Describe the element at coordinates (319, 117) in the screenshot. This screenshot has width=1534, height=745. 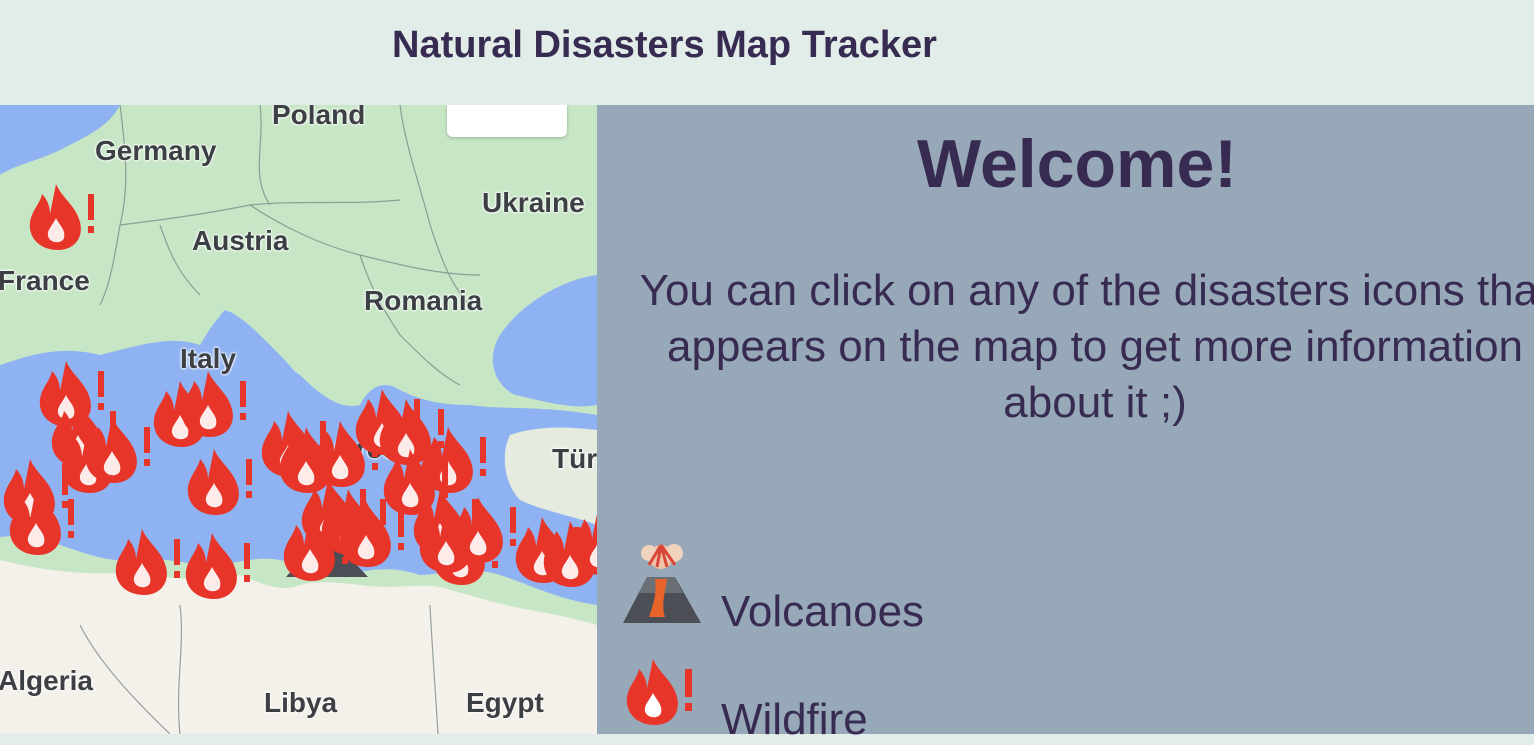
I see `country-label: Poland` at that location.